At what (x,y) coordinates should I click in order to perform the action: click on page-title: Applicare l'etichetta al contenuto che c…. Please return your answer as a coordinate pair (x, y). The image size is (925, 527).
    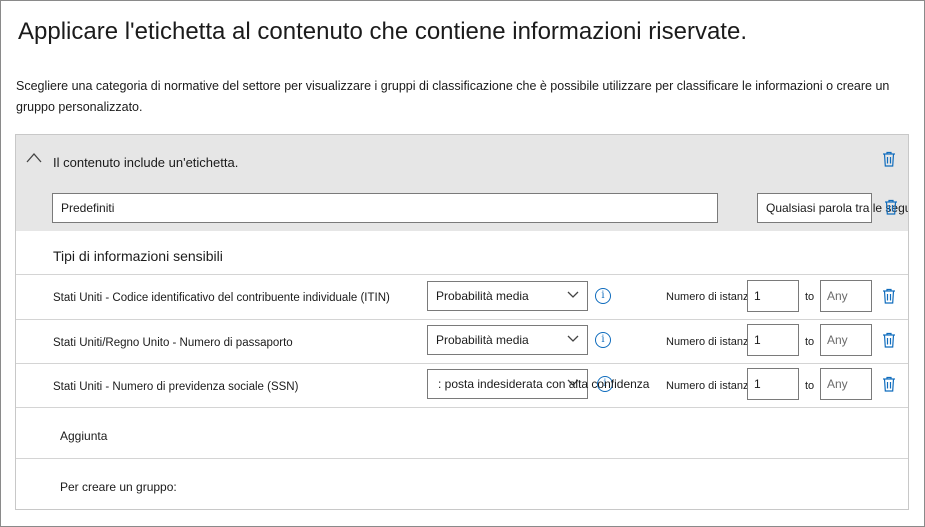
    Looking at the image, I should click on (382, 31).